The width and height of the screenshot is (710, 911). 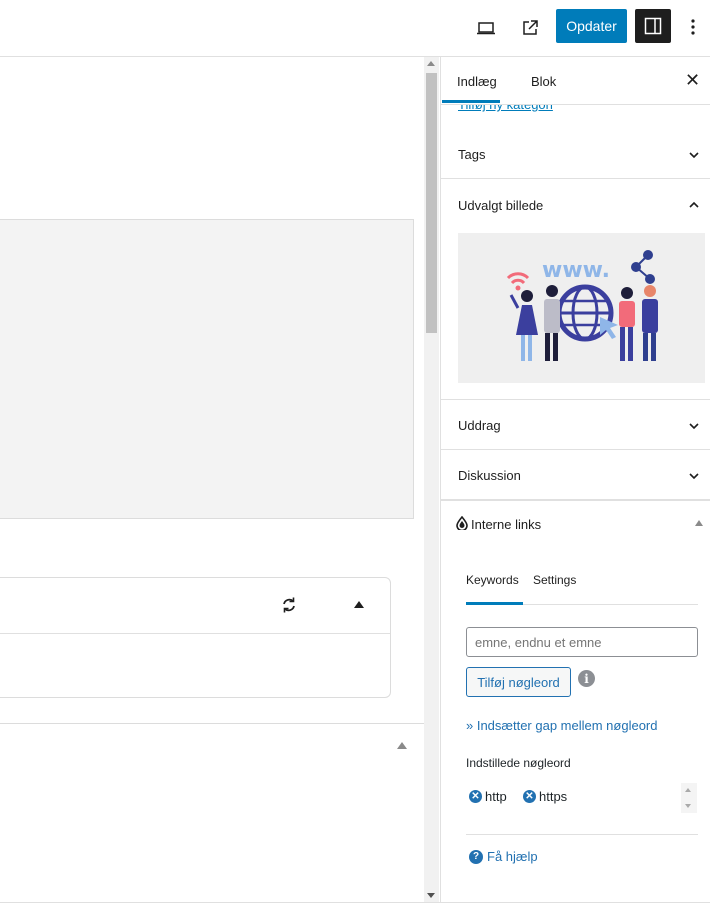 What do you see at coordinates (472, 154) in the screenshot?
I see `tags-title: Tags` at bounding box center [472, 154].